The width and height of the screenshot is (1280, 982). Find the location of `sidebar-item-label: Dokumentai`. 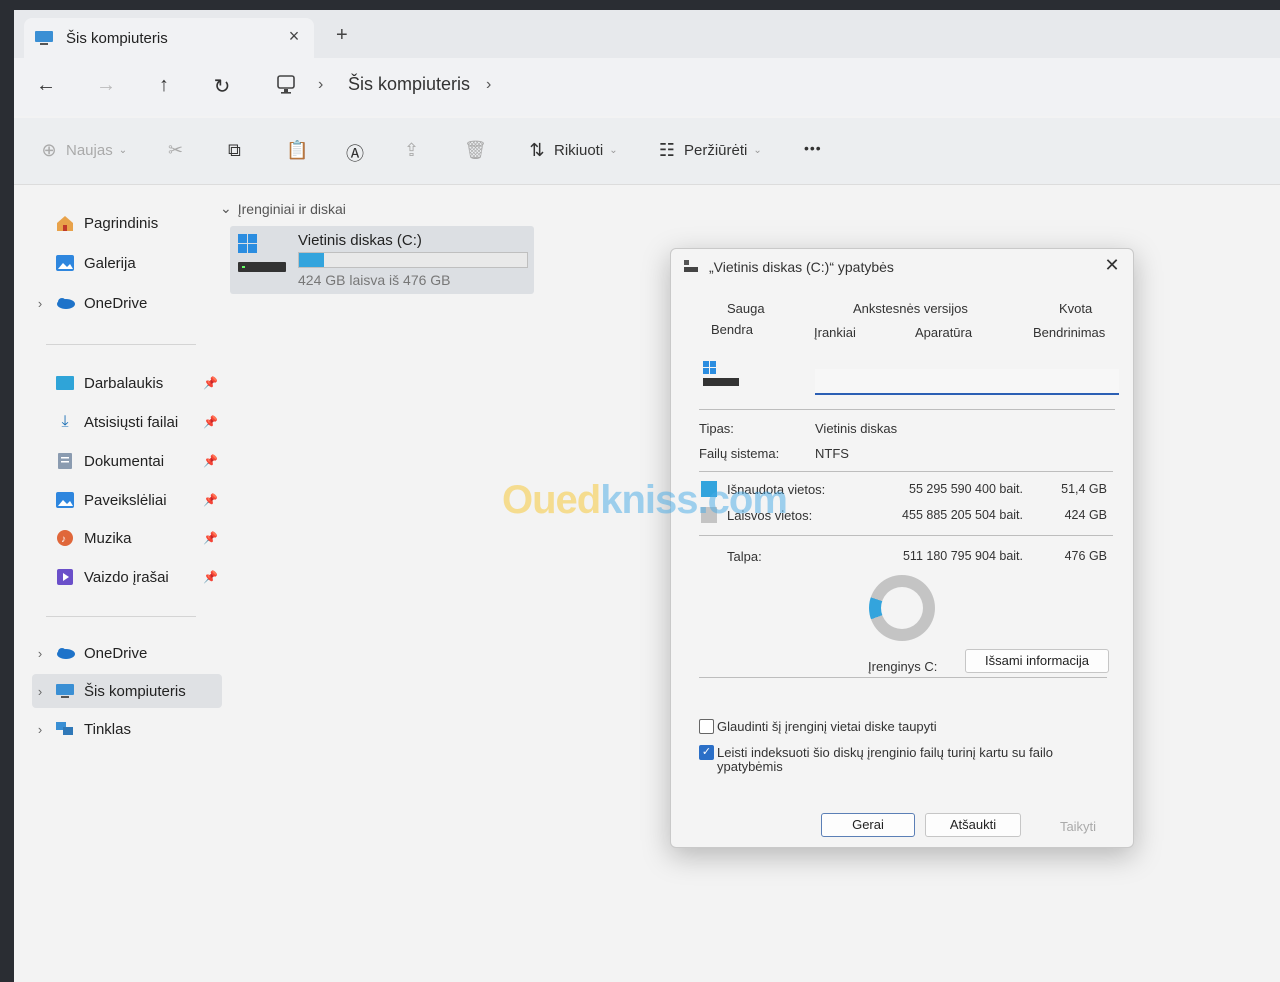

sidebar-item-label: Dokumentai is located at coordinates (124, 461).